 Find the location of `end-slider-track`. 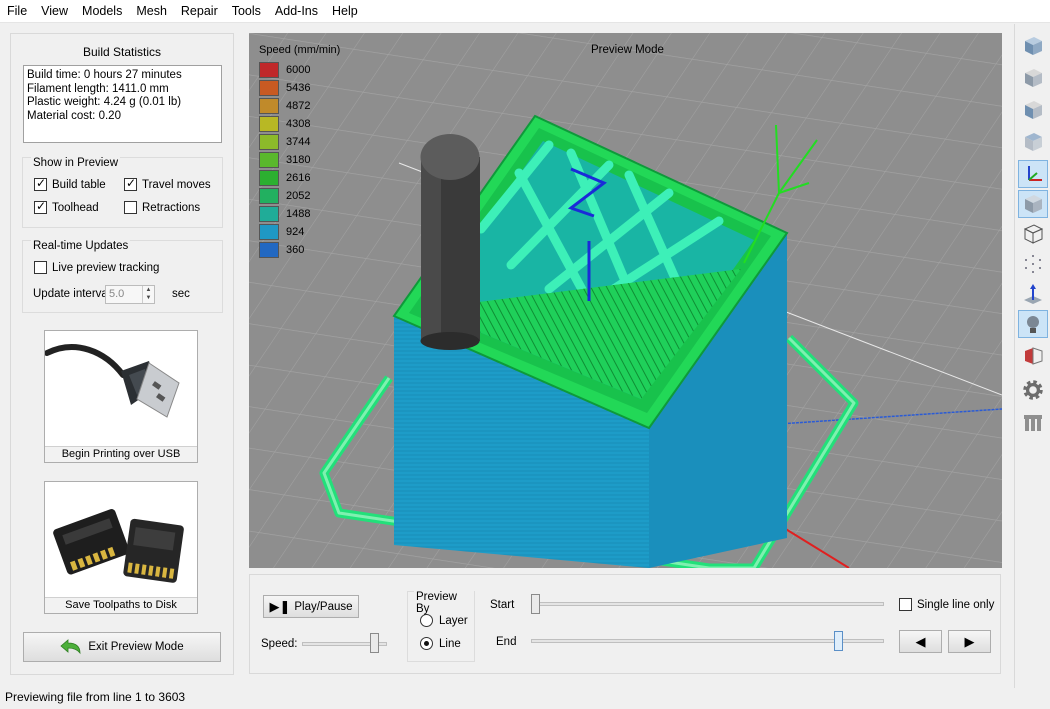

end-slider-track is located at coordinates (707, 641).